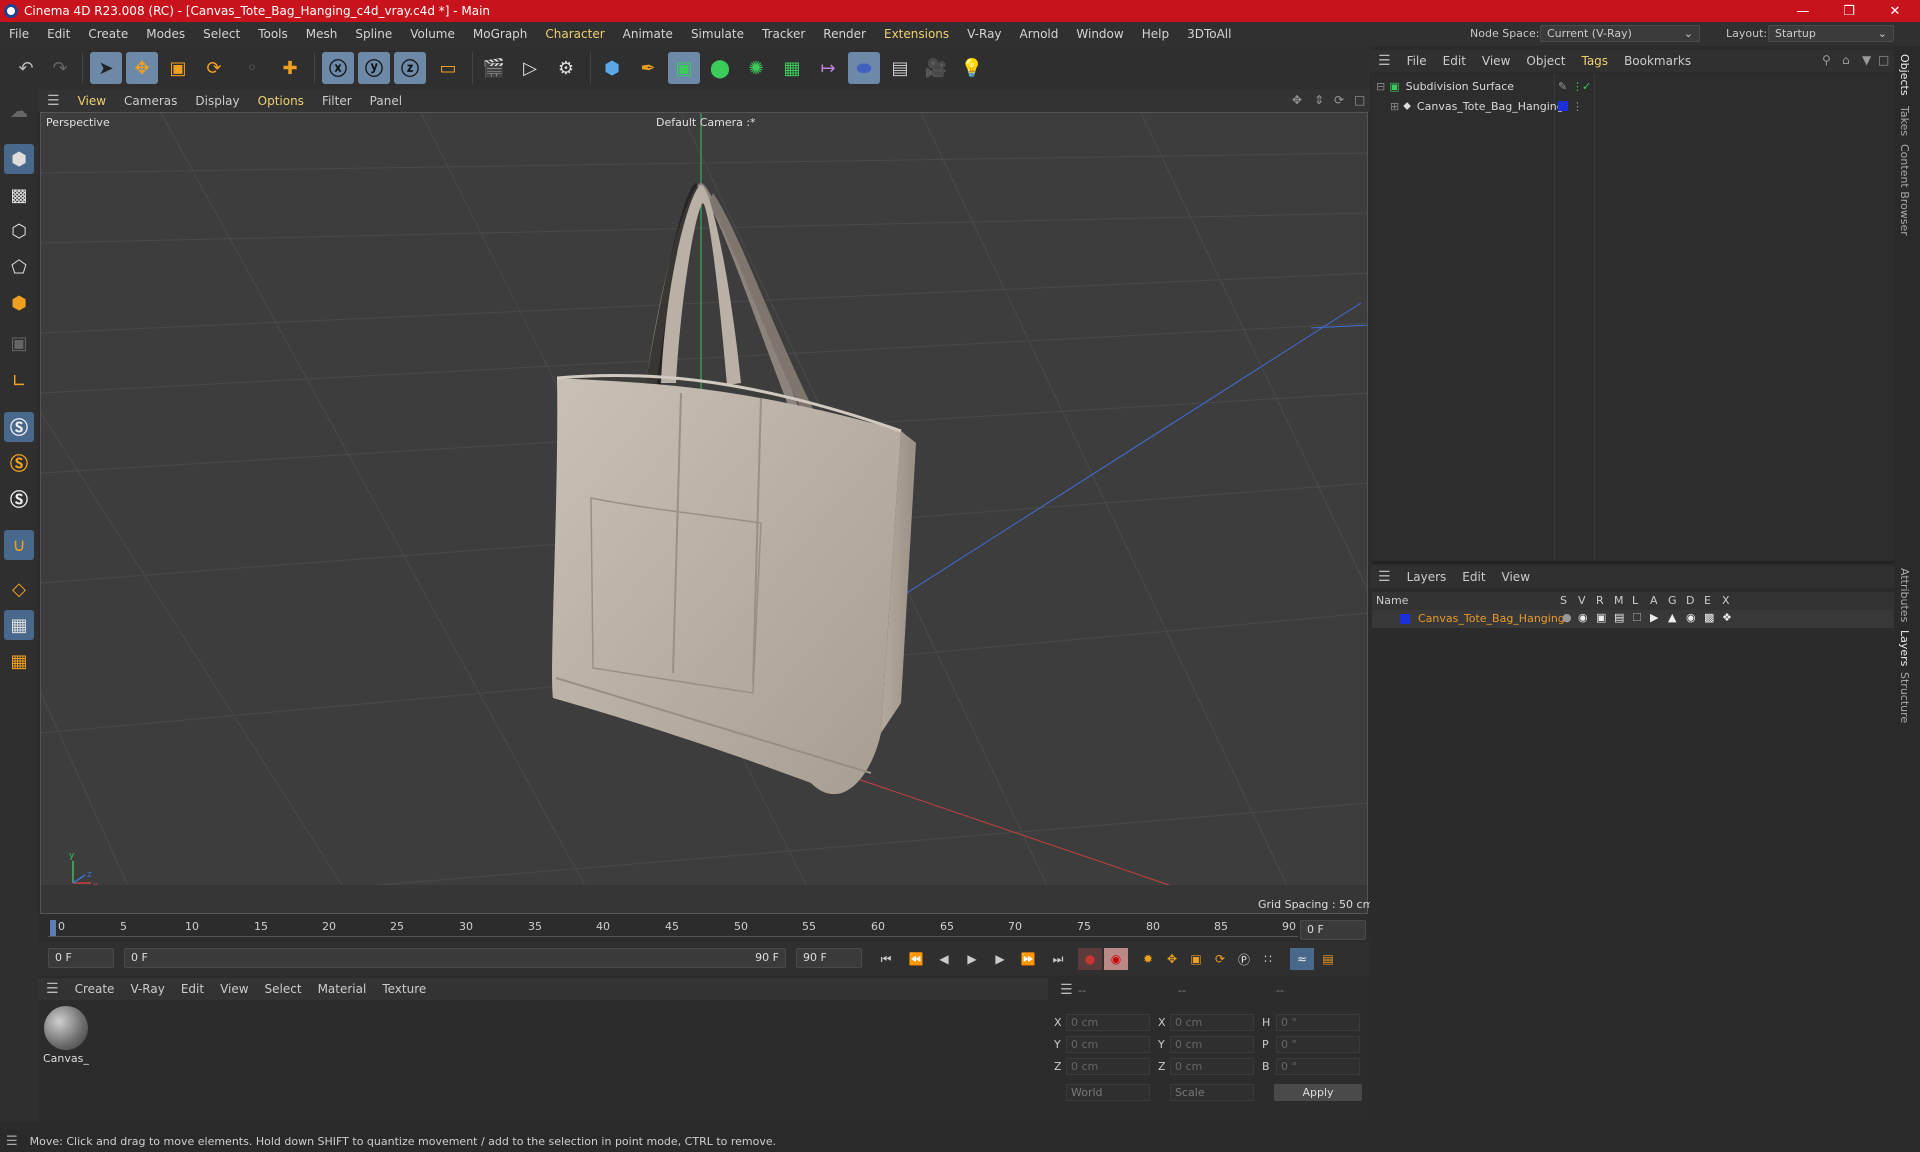 This screenshot has width=1920, height=1152. Describe the element at coordinates (1866, 60) in the screenshot. I see `filter-icon: ▼` at that location.